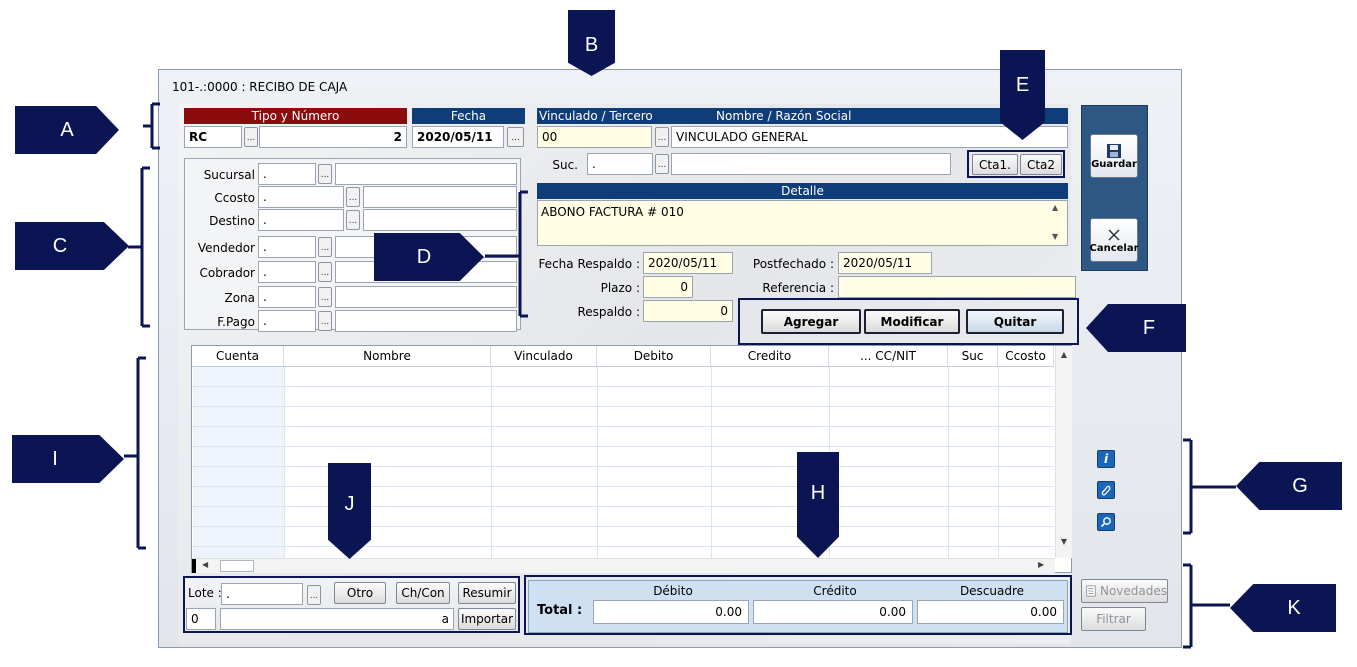 This screenshot has height=667, width=1357. I want to click on bracket-c, so click(139, 247).